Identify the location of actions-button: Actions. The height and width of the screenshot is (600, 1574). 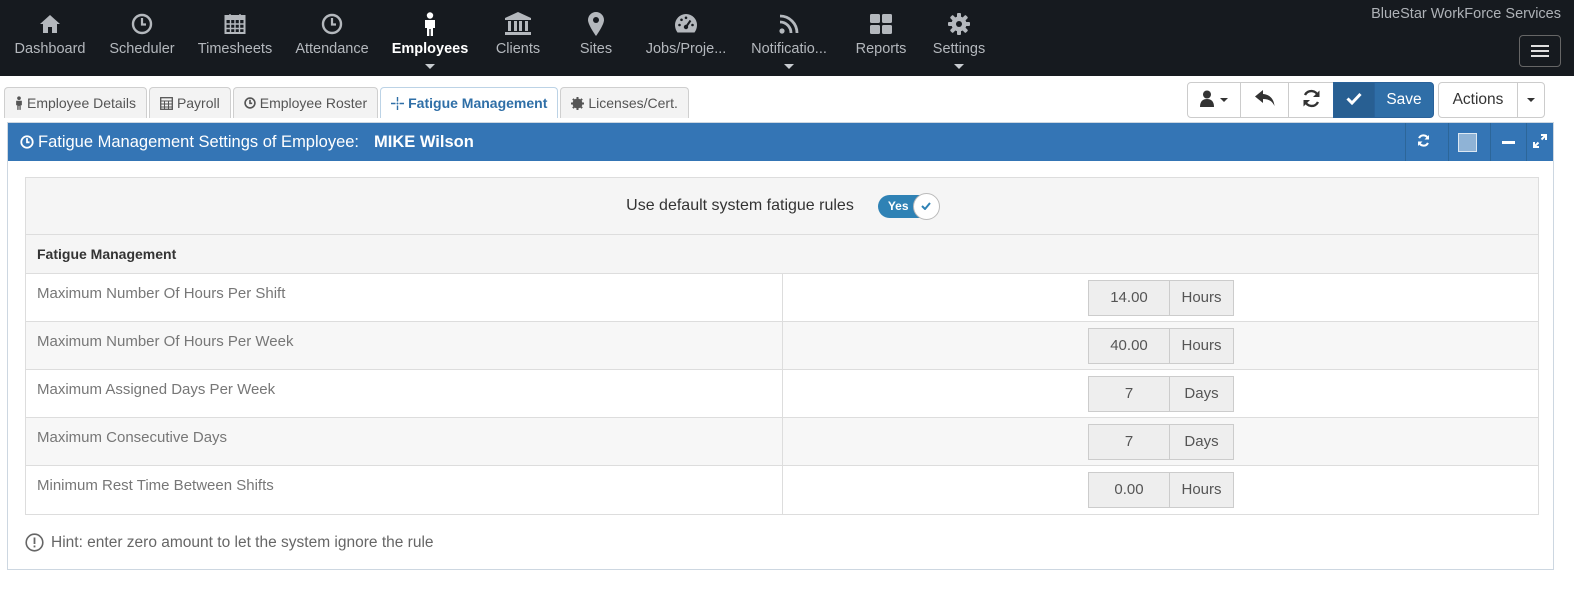
(1478, 100).